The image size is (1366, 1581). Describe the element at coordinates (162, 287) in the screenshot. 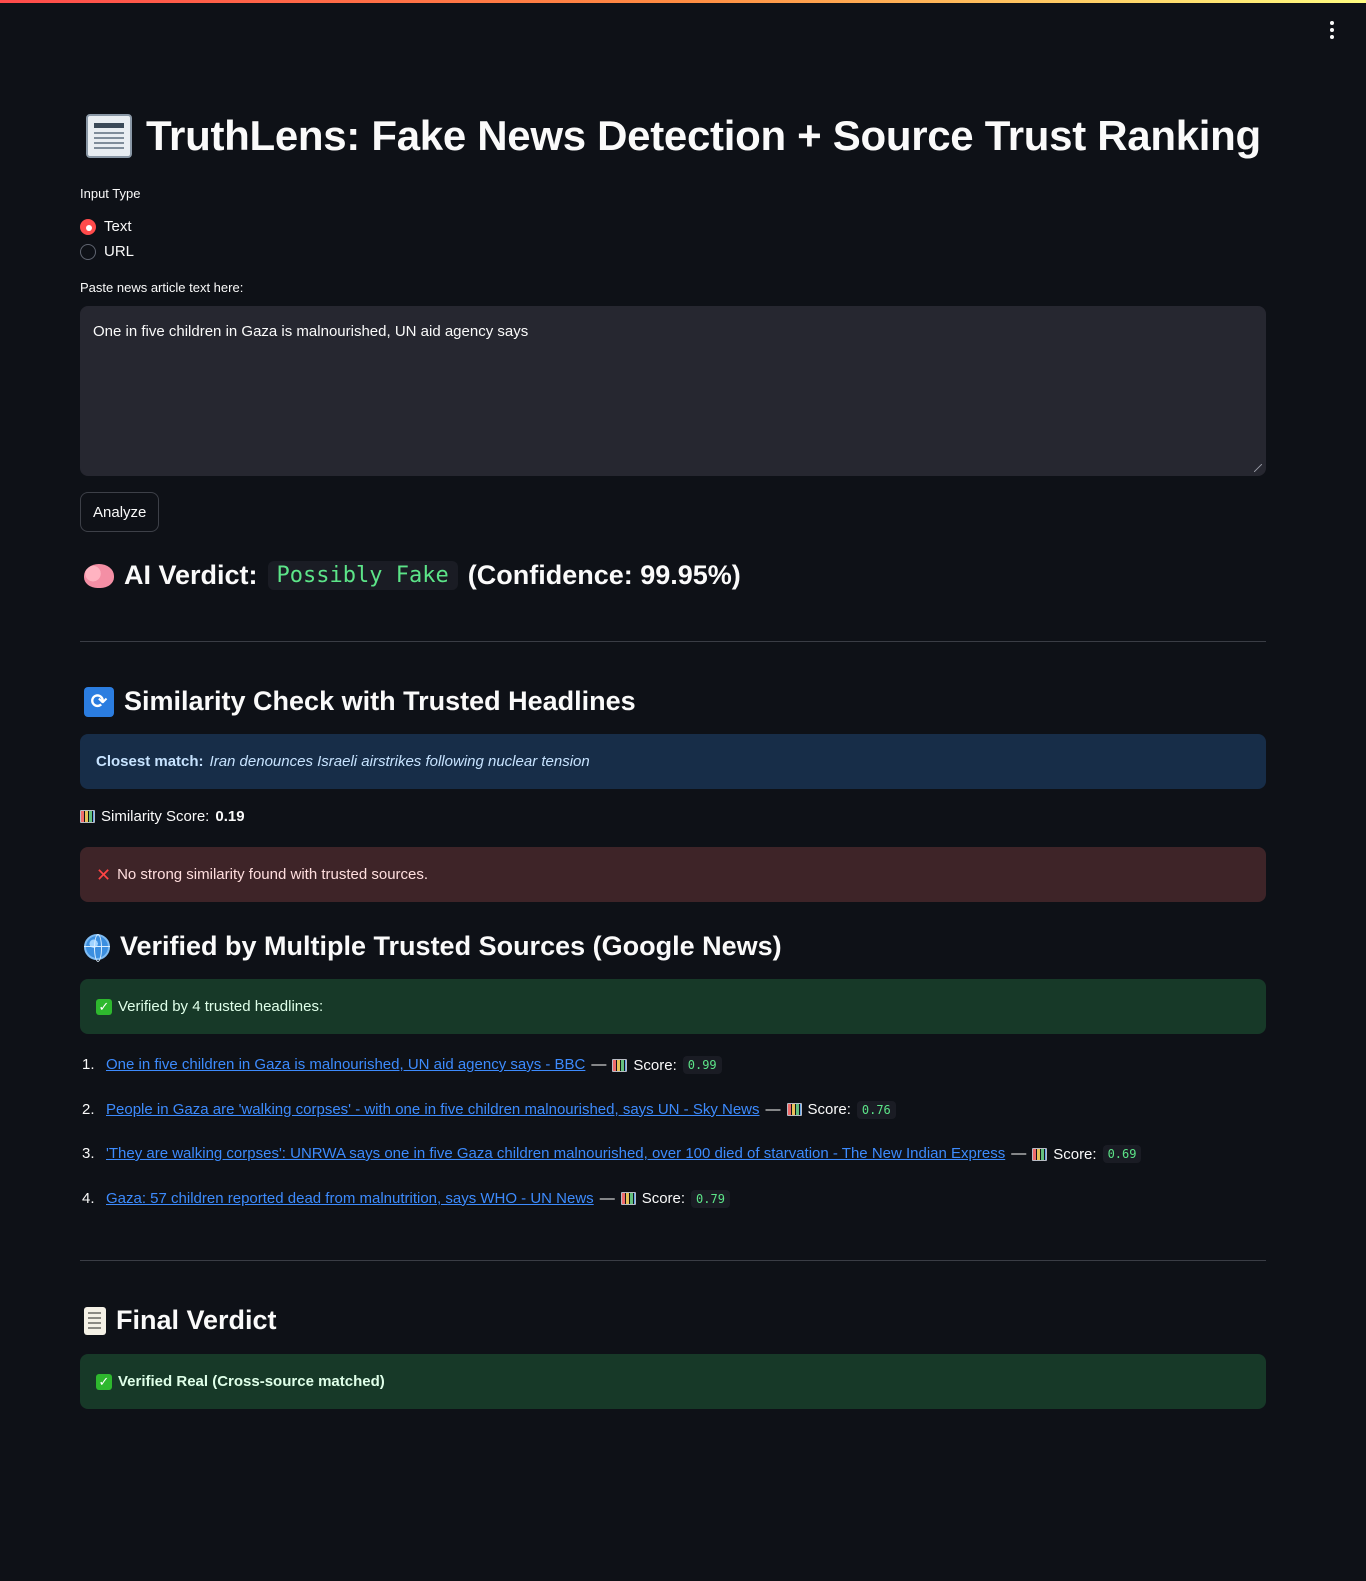

I see `article-text-label: Paste news article text here:` at that location.